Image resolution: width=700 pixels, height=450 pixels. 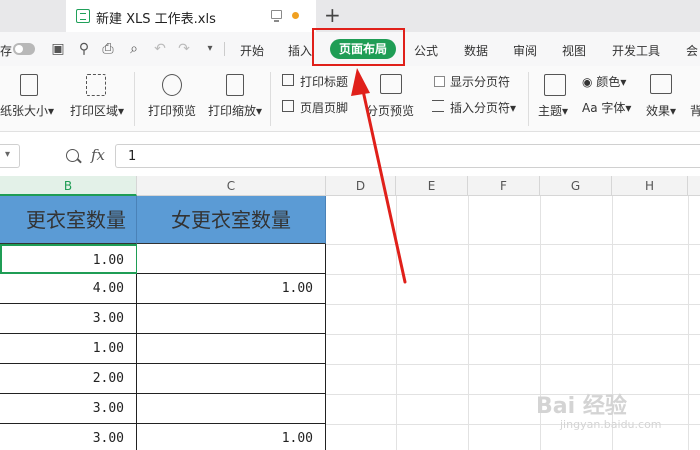 I want to click on menu-member: 会, so click(x=692, y=50).